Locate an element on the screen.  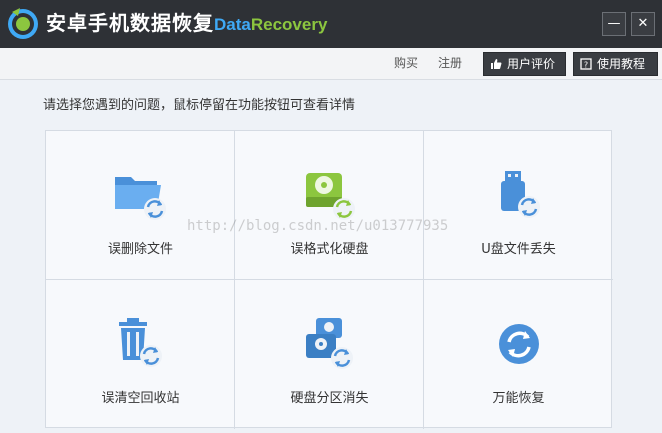
tile-usb-lost: U盘文件丢失 is located at coordinates (518, 205).